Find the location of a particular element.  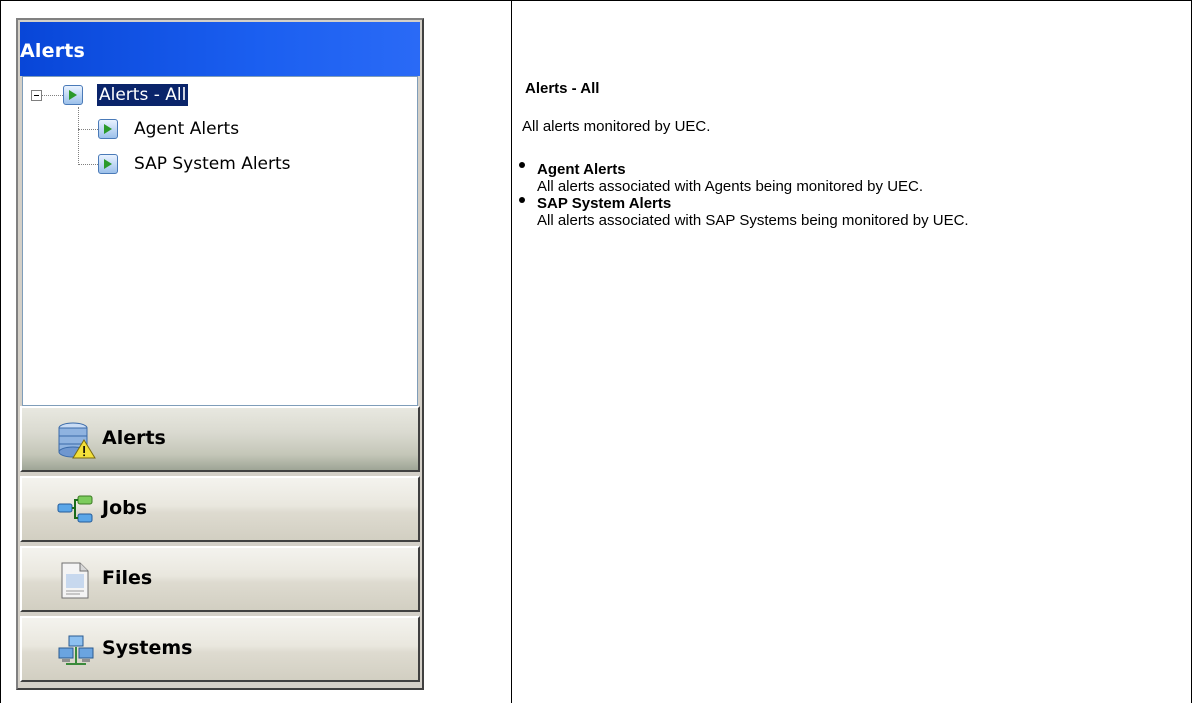

nav-button-label: Jobs is located at coordinates (125, 508).